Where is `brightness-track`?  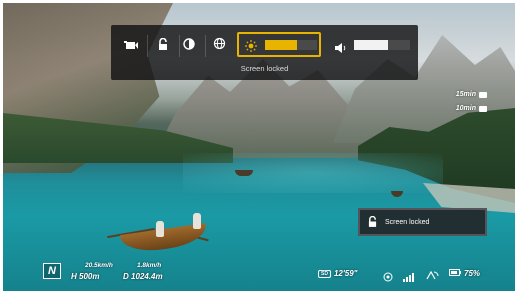
brightness-track is located at coordinates (291, 45).